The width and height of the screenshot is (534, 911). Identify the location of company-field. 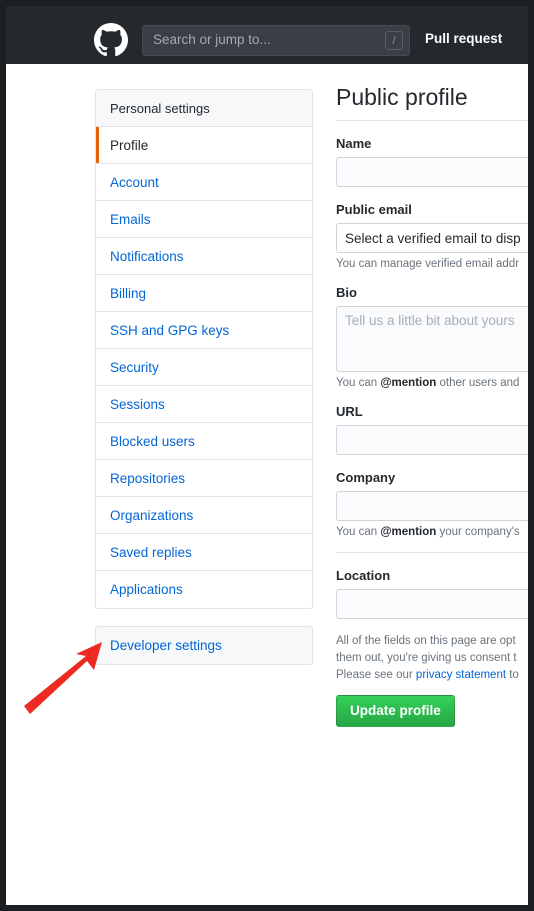
(432, 506).